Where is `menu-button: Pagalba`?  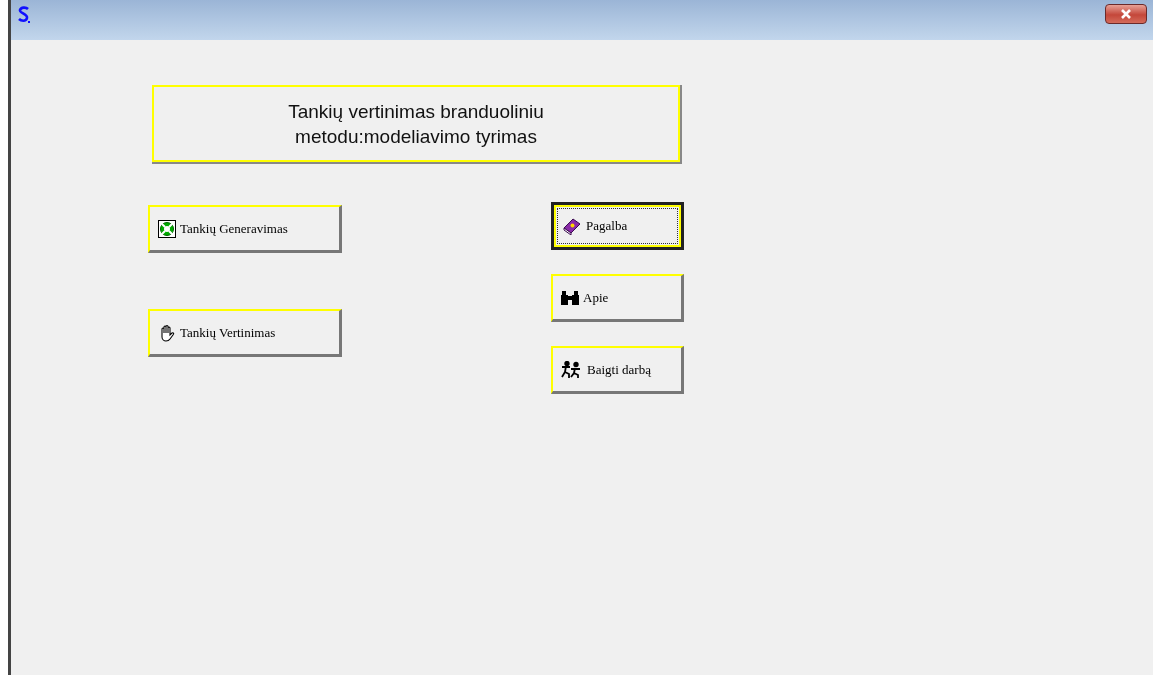
menu-button: Pagalba is located at coordinates (617, 226).